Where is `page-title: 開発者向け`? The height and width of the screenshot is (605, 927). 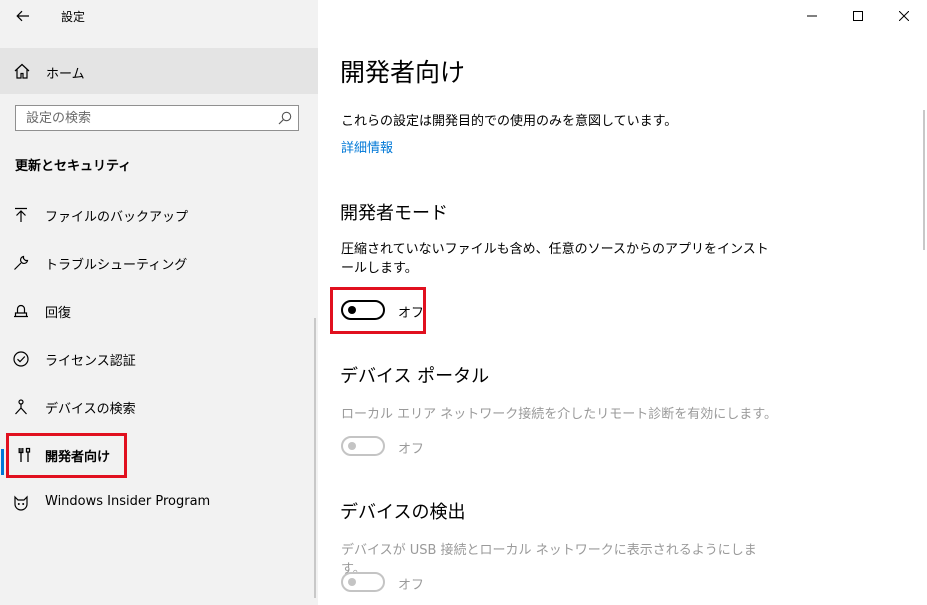
page-title: 開発者向け is located at coordinates (403, 72).